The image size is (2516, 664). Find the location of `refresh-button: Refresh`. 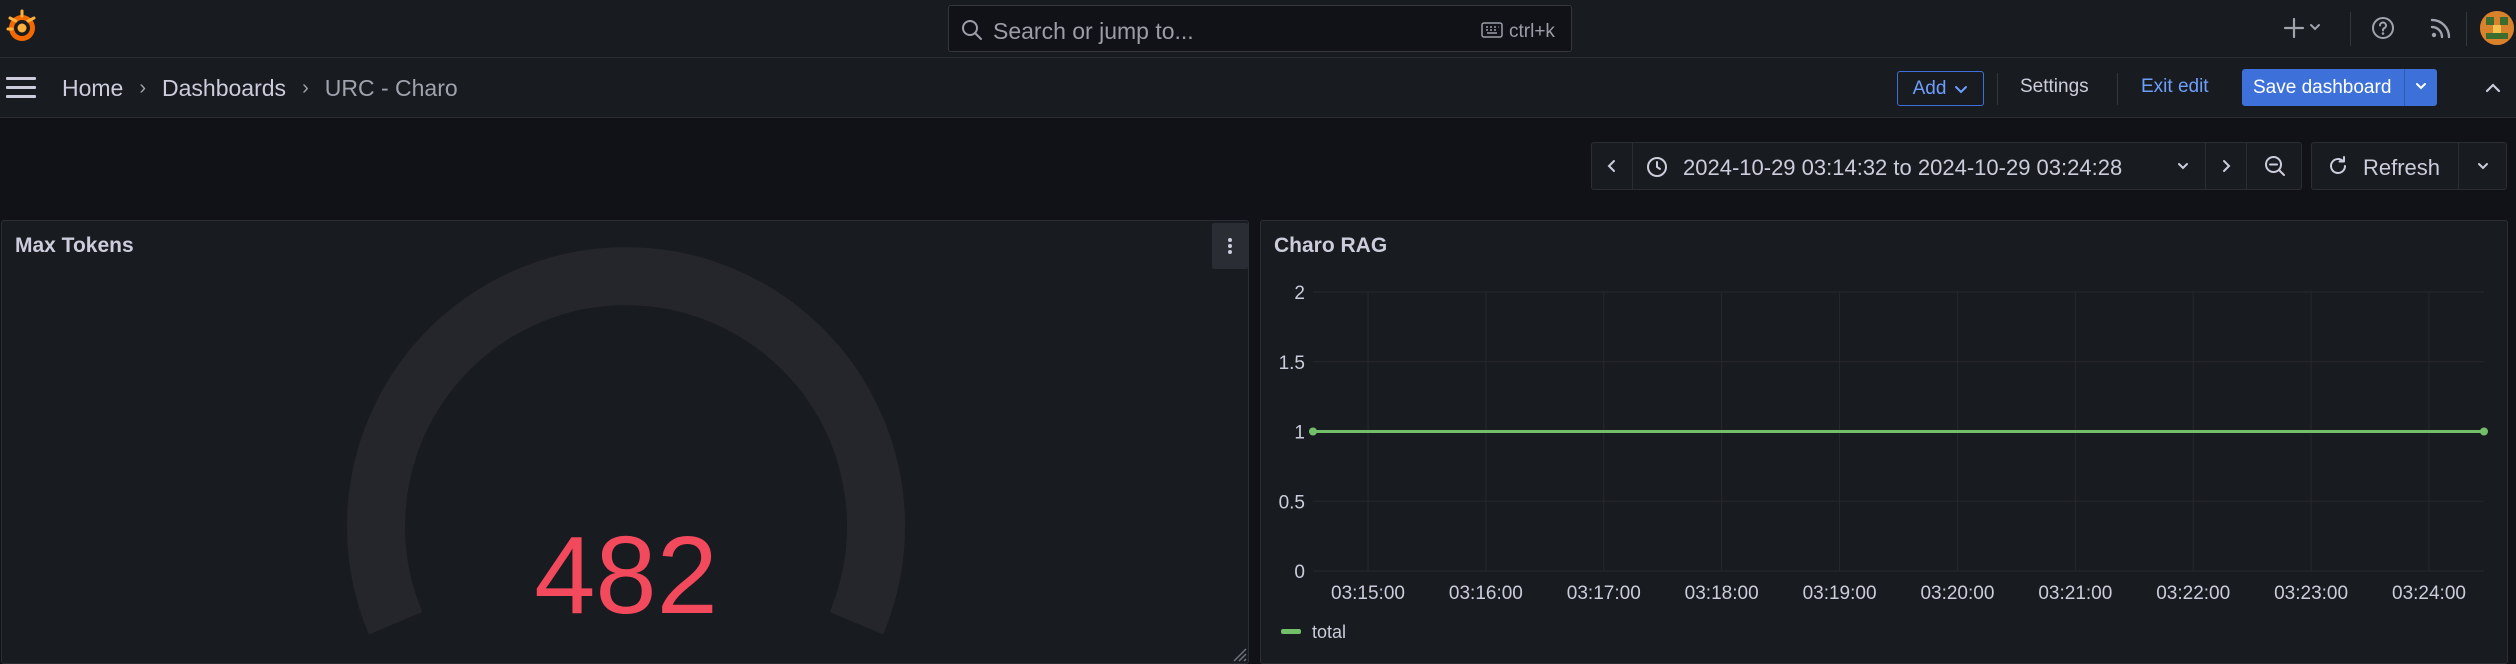

refresh-button: Refresh is located at coordinates (2385, 166).